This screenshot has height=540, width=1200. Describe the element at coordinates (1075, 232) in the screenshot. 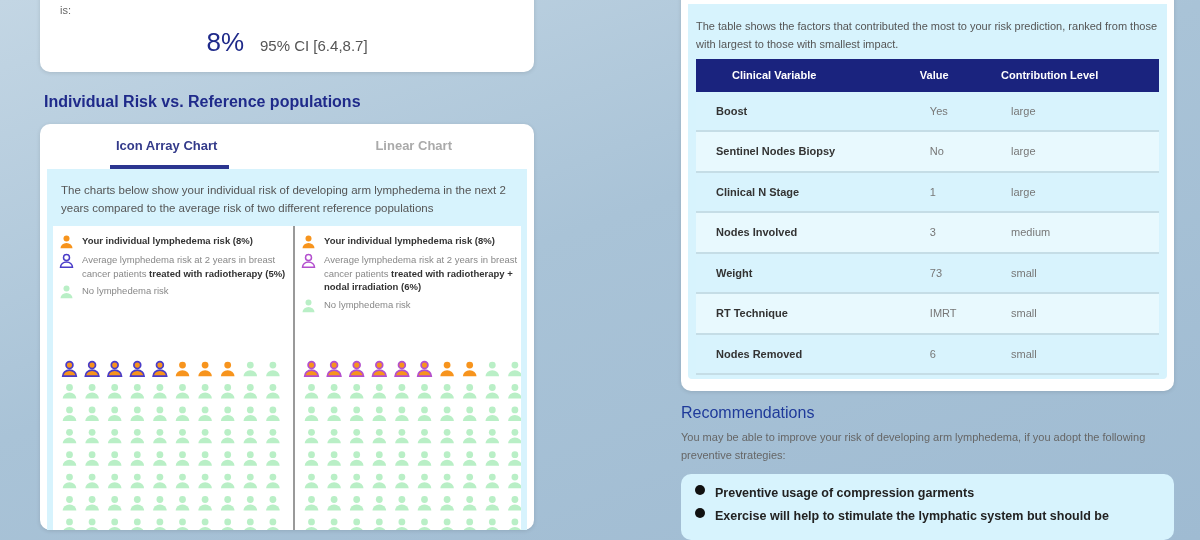

I see `table-cell: medium` at that location.